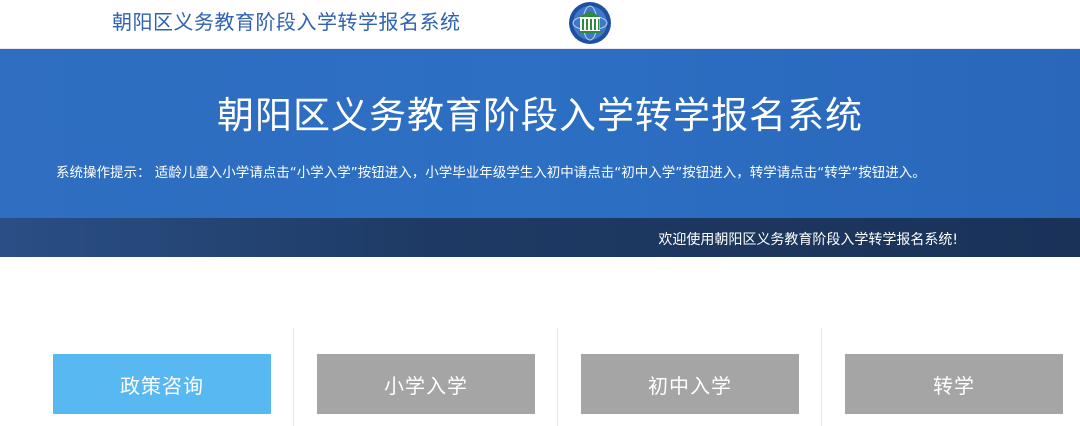 Image resolution: width=1080 pixels, height=426 pixels. I want to click on header-title: 朝阳区义务教育阶段入学转学报名系统, so click(286, 22).